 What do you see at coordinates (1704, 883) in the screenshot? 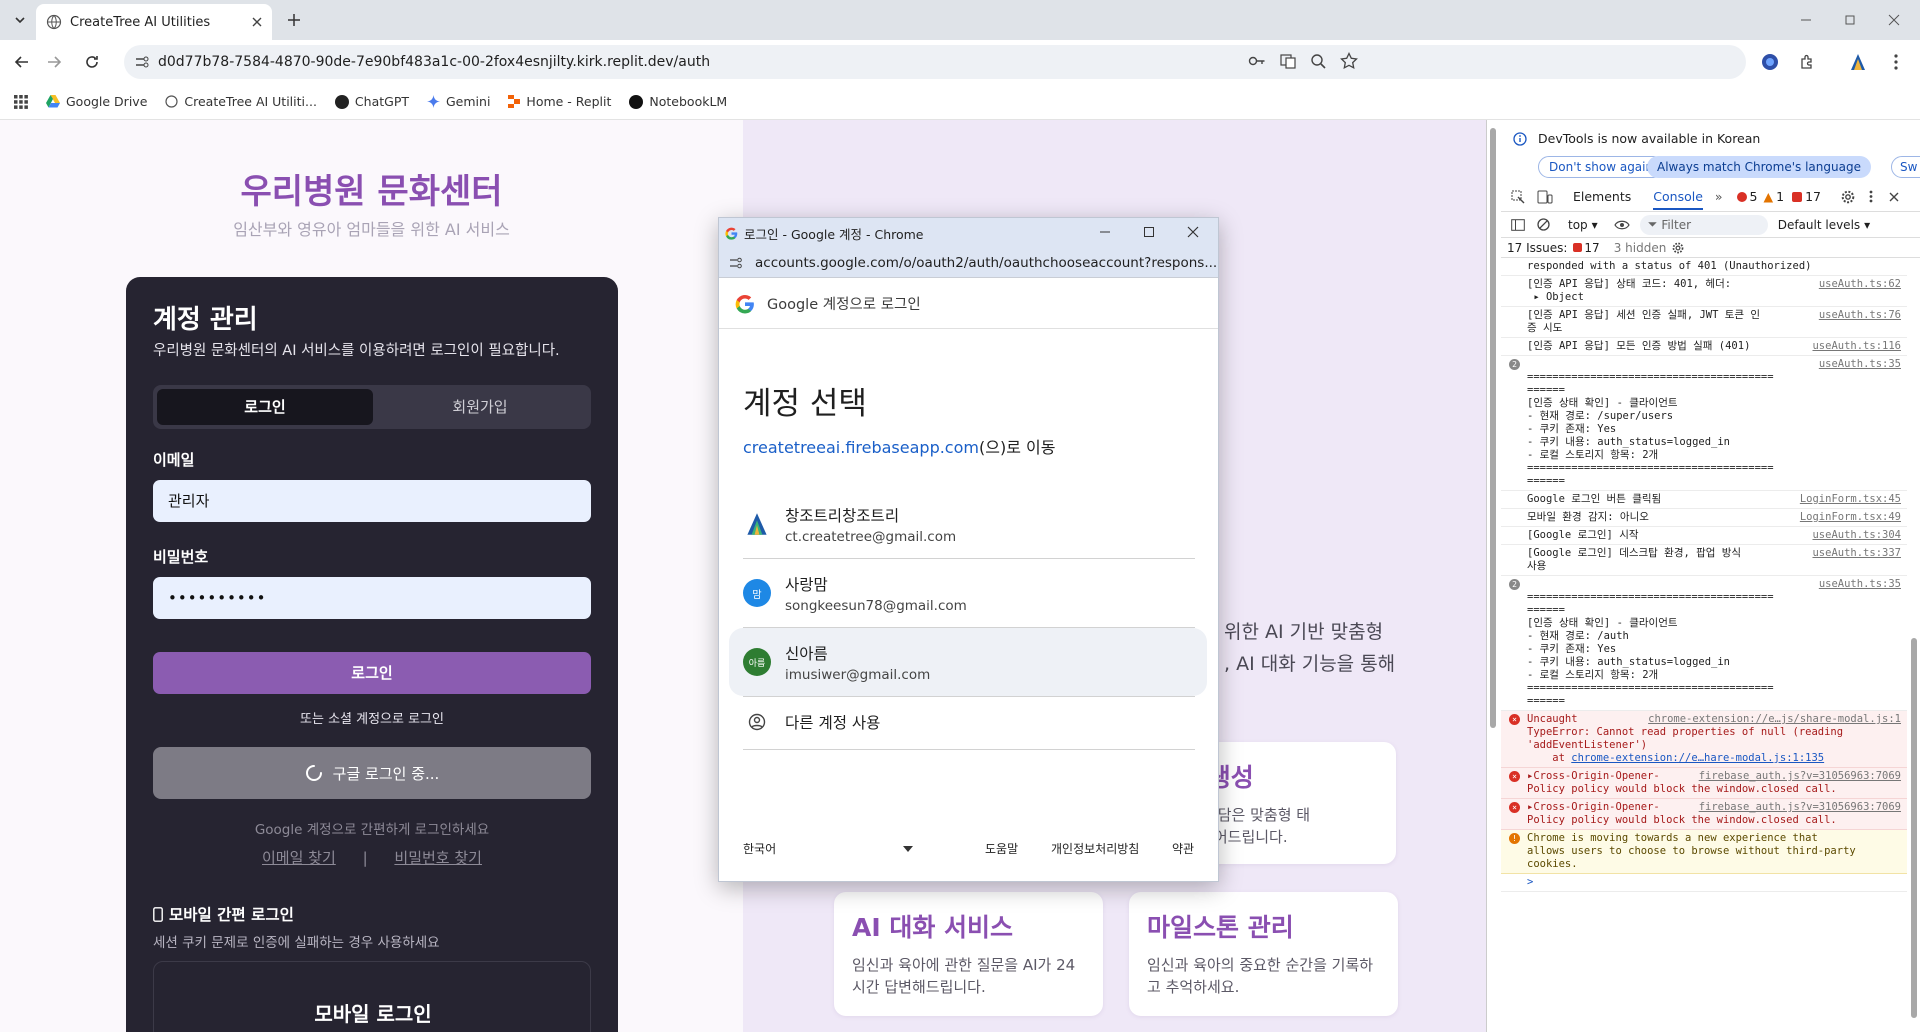
I see `console-prompt: >` at bounding box center [1704, 883].